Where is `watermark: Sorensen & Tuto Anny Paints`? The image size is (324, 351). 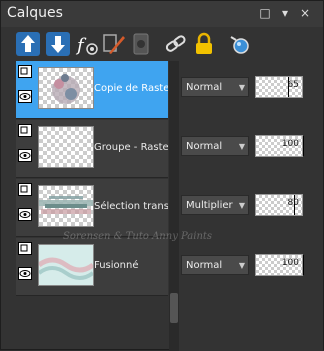
watermark: Sorensen & Tuto Anny Paints is located at coordinates (138, 236).